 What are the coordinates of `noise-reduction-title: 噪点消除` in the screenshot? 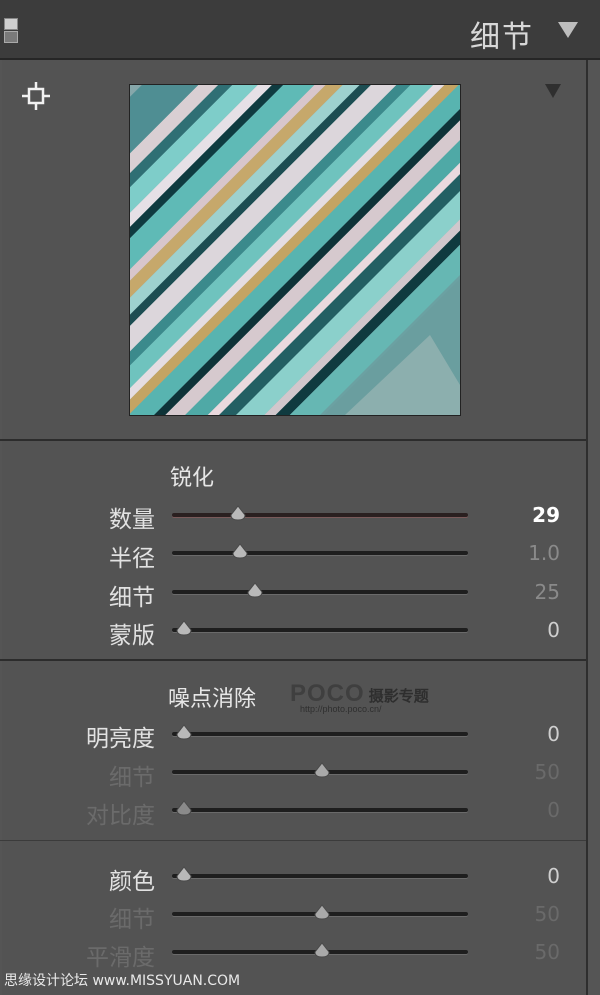 It's located at (212, 699).